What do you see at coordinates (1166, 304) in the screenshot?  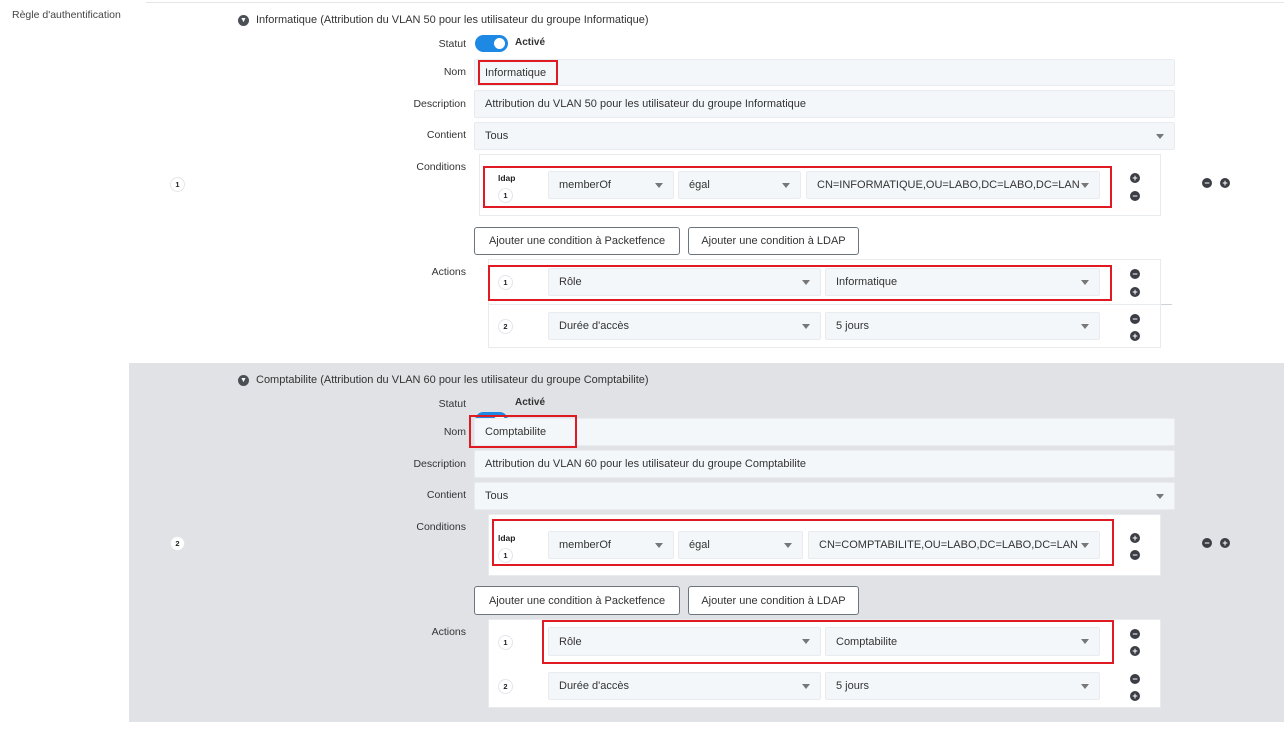 I see `actions-divider` at bounding box center [1166, 304].